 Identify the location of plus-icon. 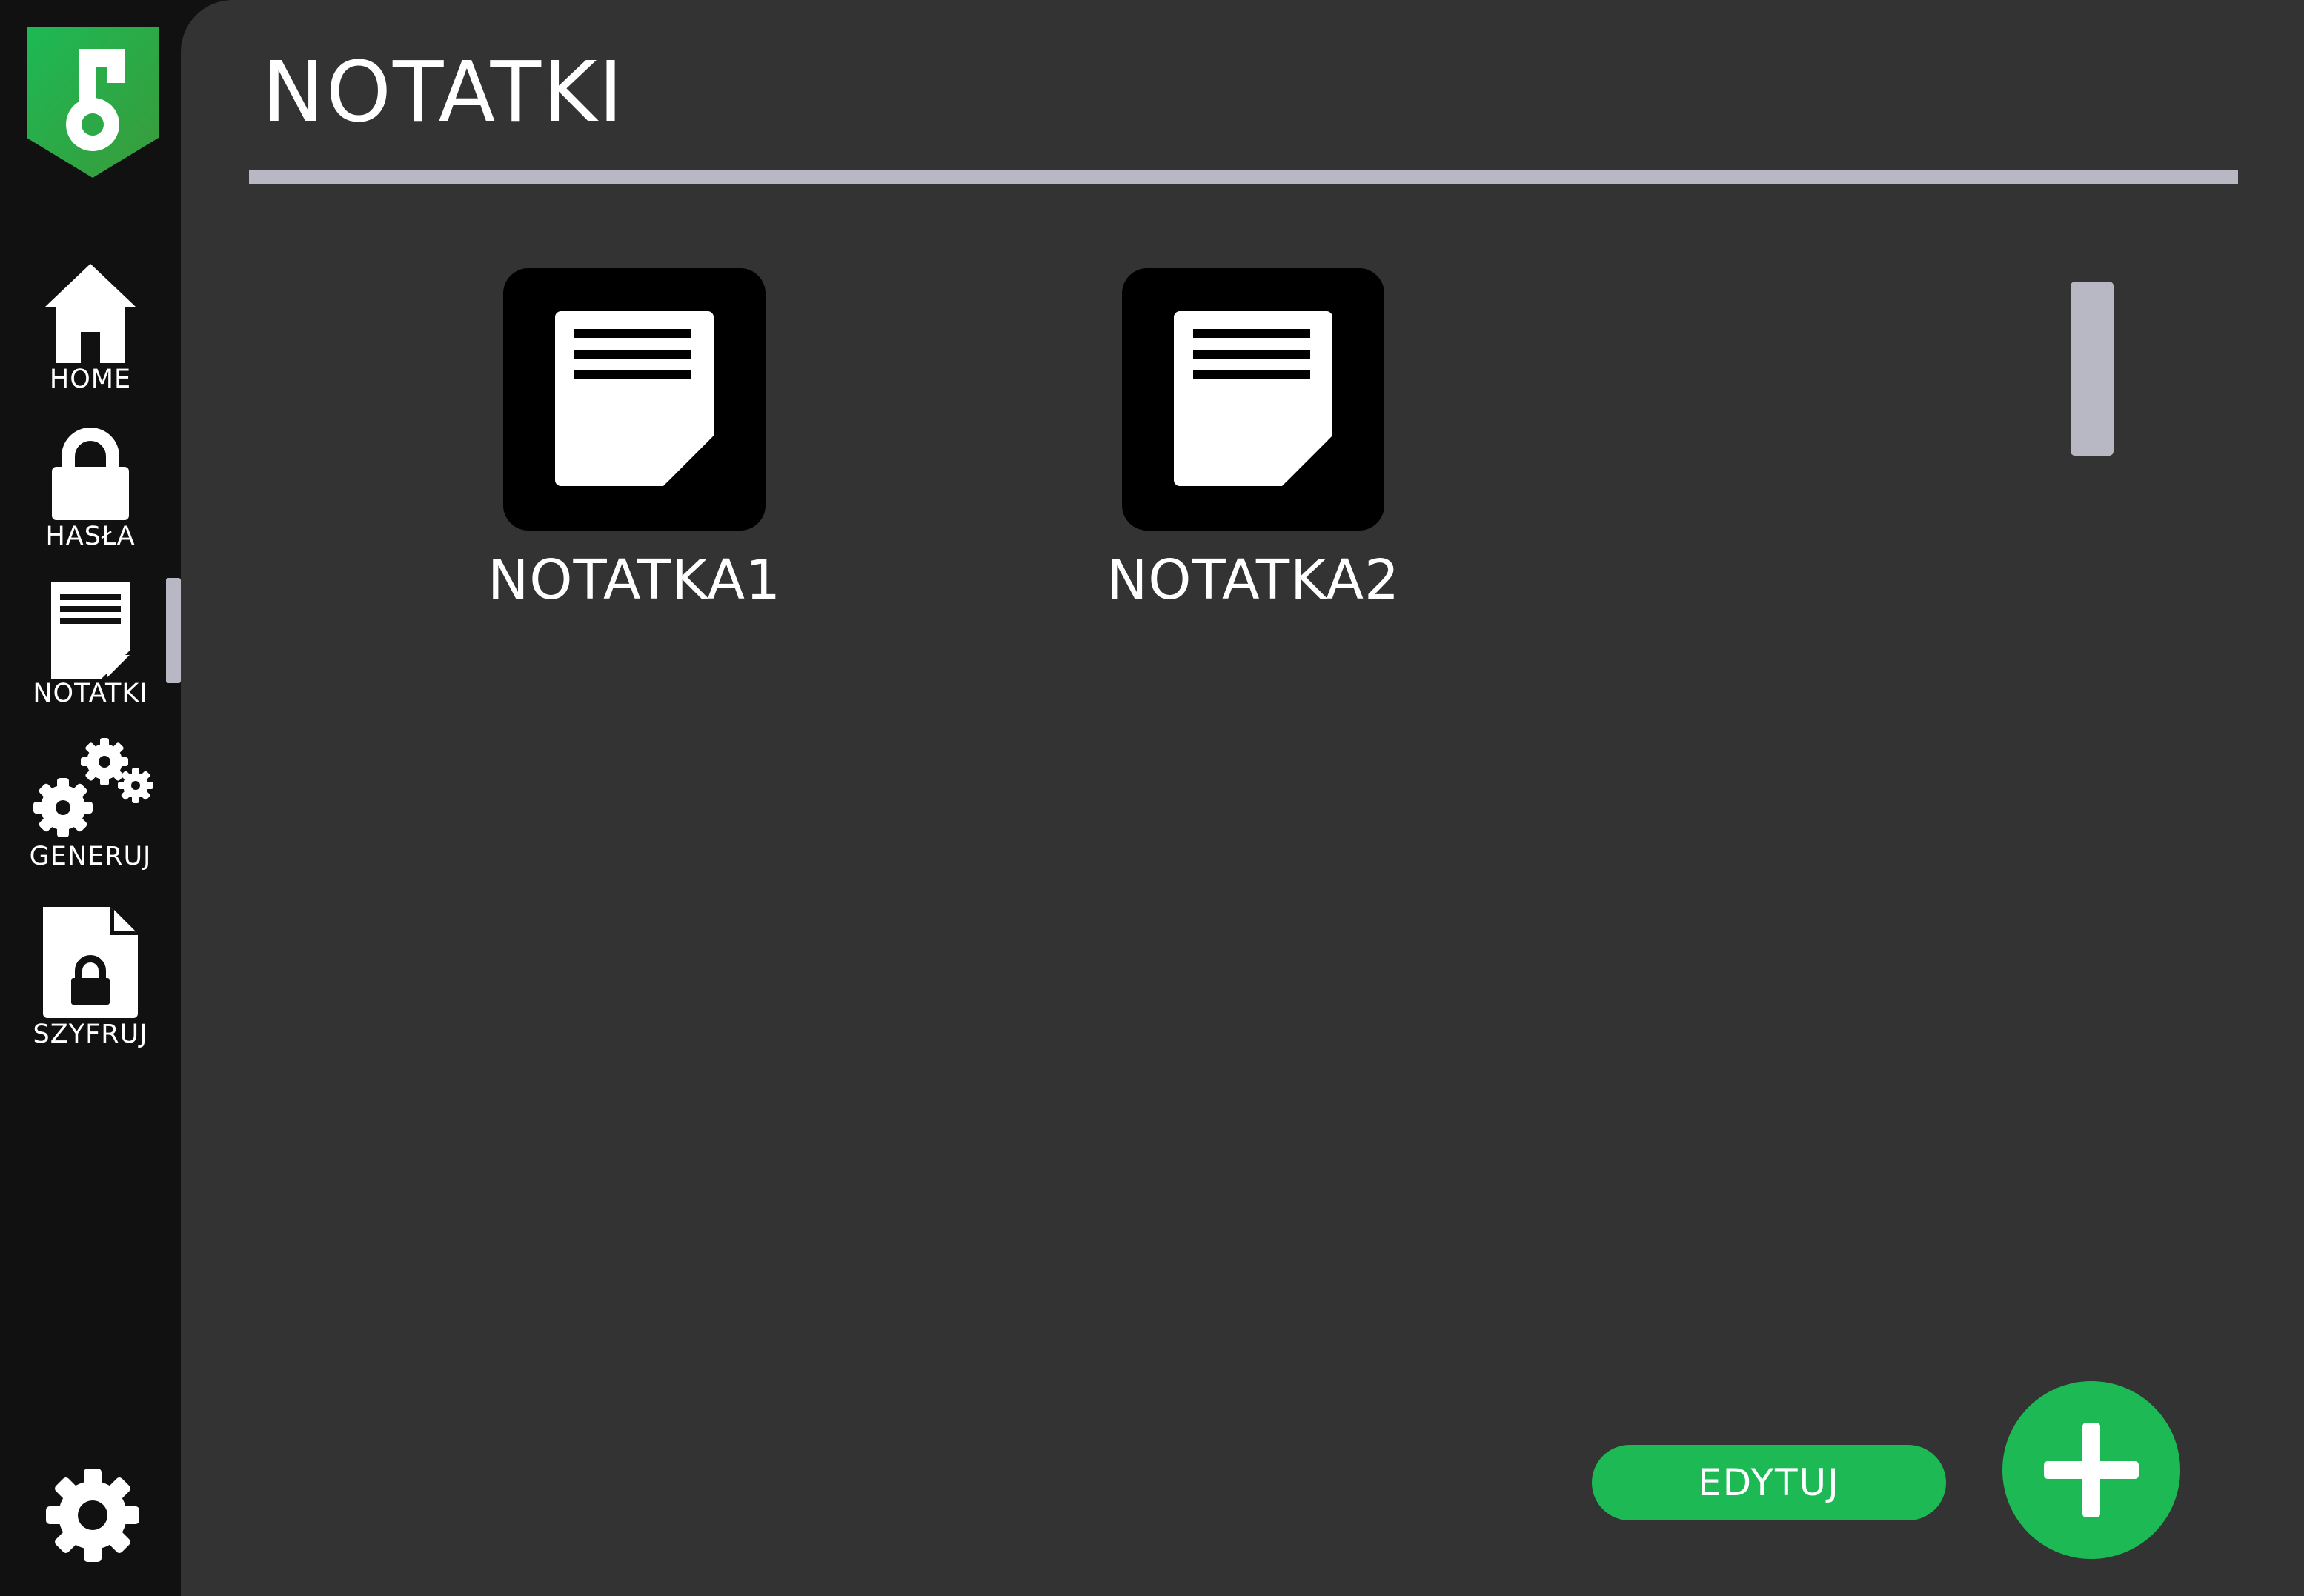
(2092, 1470).